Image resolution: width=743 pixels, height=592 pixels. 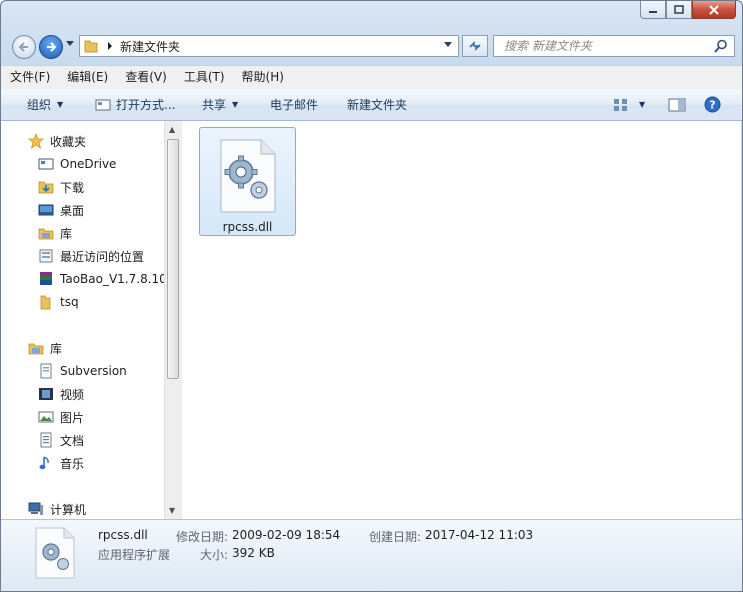 I want to click on tree-label: 图片, so click(x=72, y=417).